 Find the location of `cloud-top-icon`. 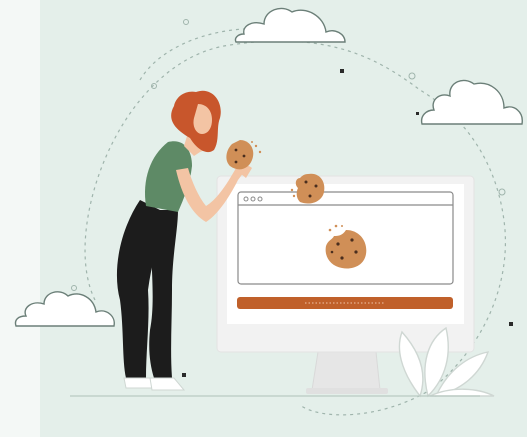

cloud-top-icon is located at coordinates (290, 25).